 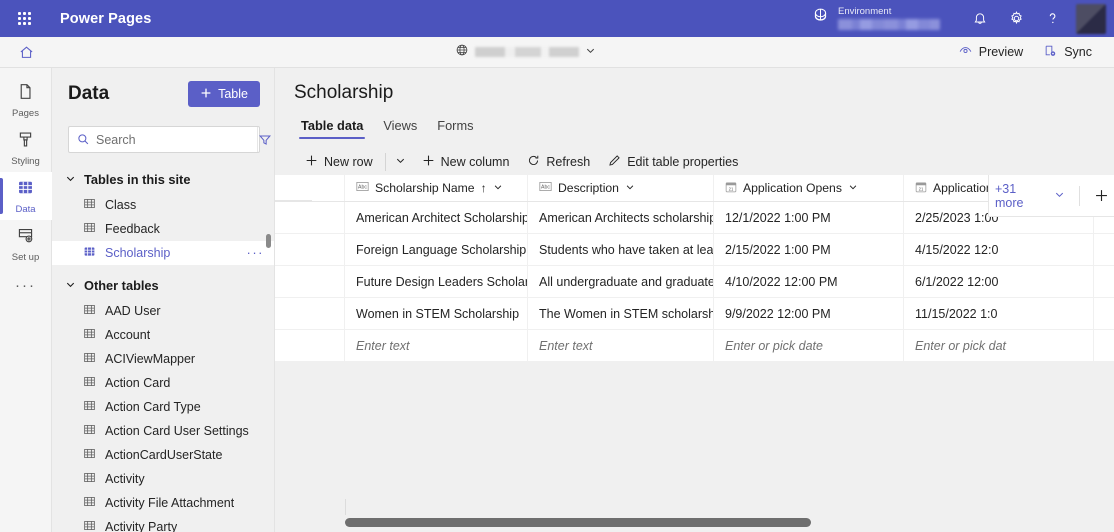 What do you see at coordinates (809, 218) in the screenshot?
I see `cell-application-opens: 12/1/2022 1:00 PM` at bounding box center [809, 218].